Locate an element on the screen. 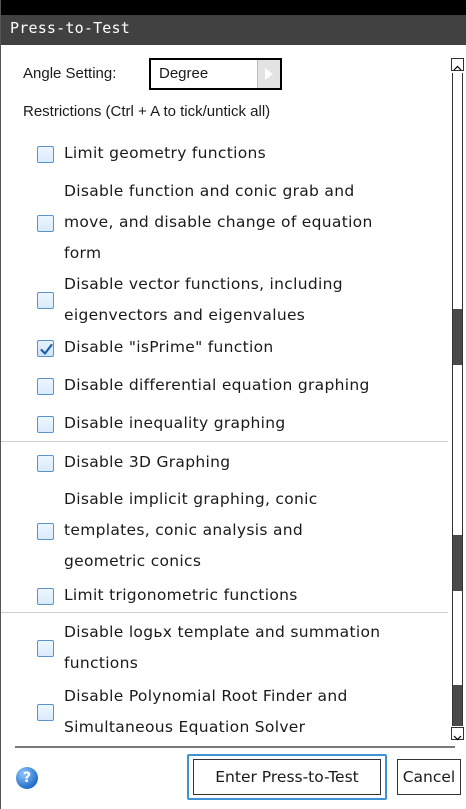 Image resolution: width=466 pixels, height=809 pixels. restriction-item: Limit geometry functions is located at coordinates (237, 153).